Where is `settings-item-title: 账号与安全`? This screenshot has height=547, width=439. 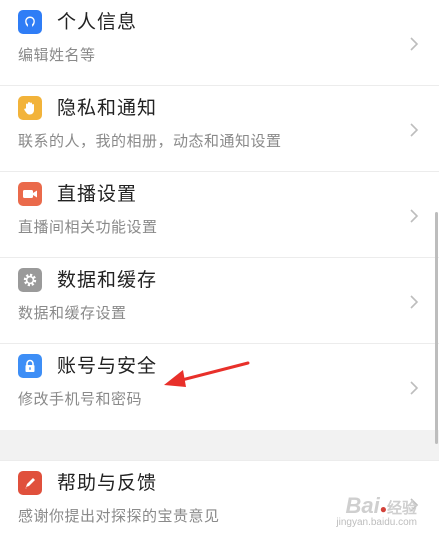
settings-item-title: 账号与安全 is located at coordinates (107, 366).